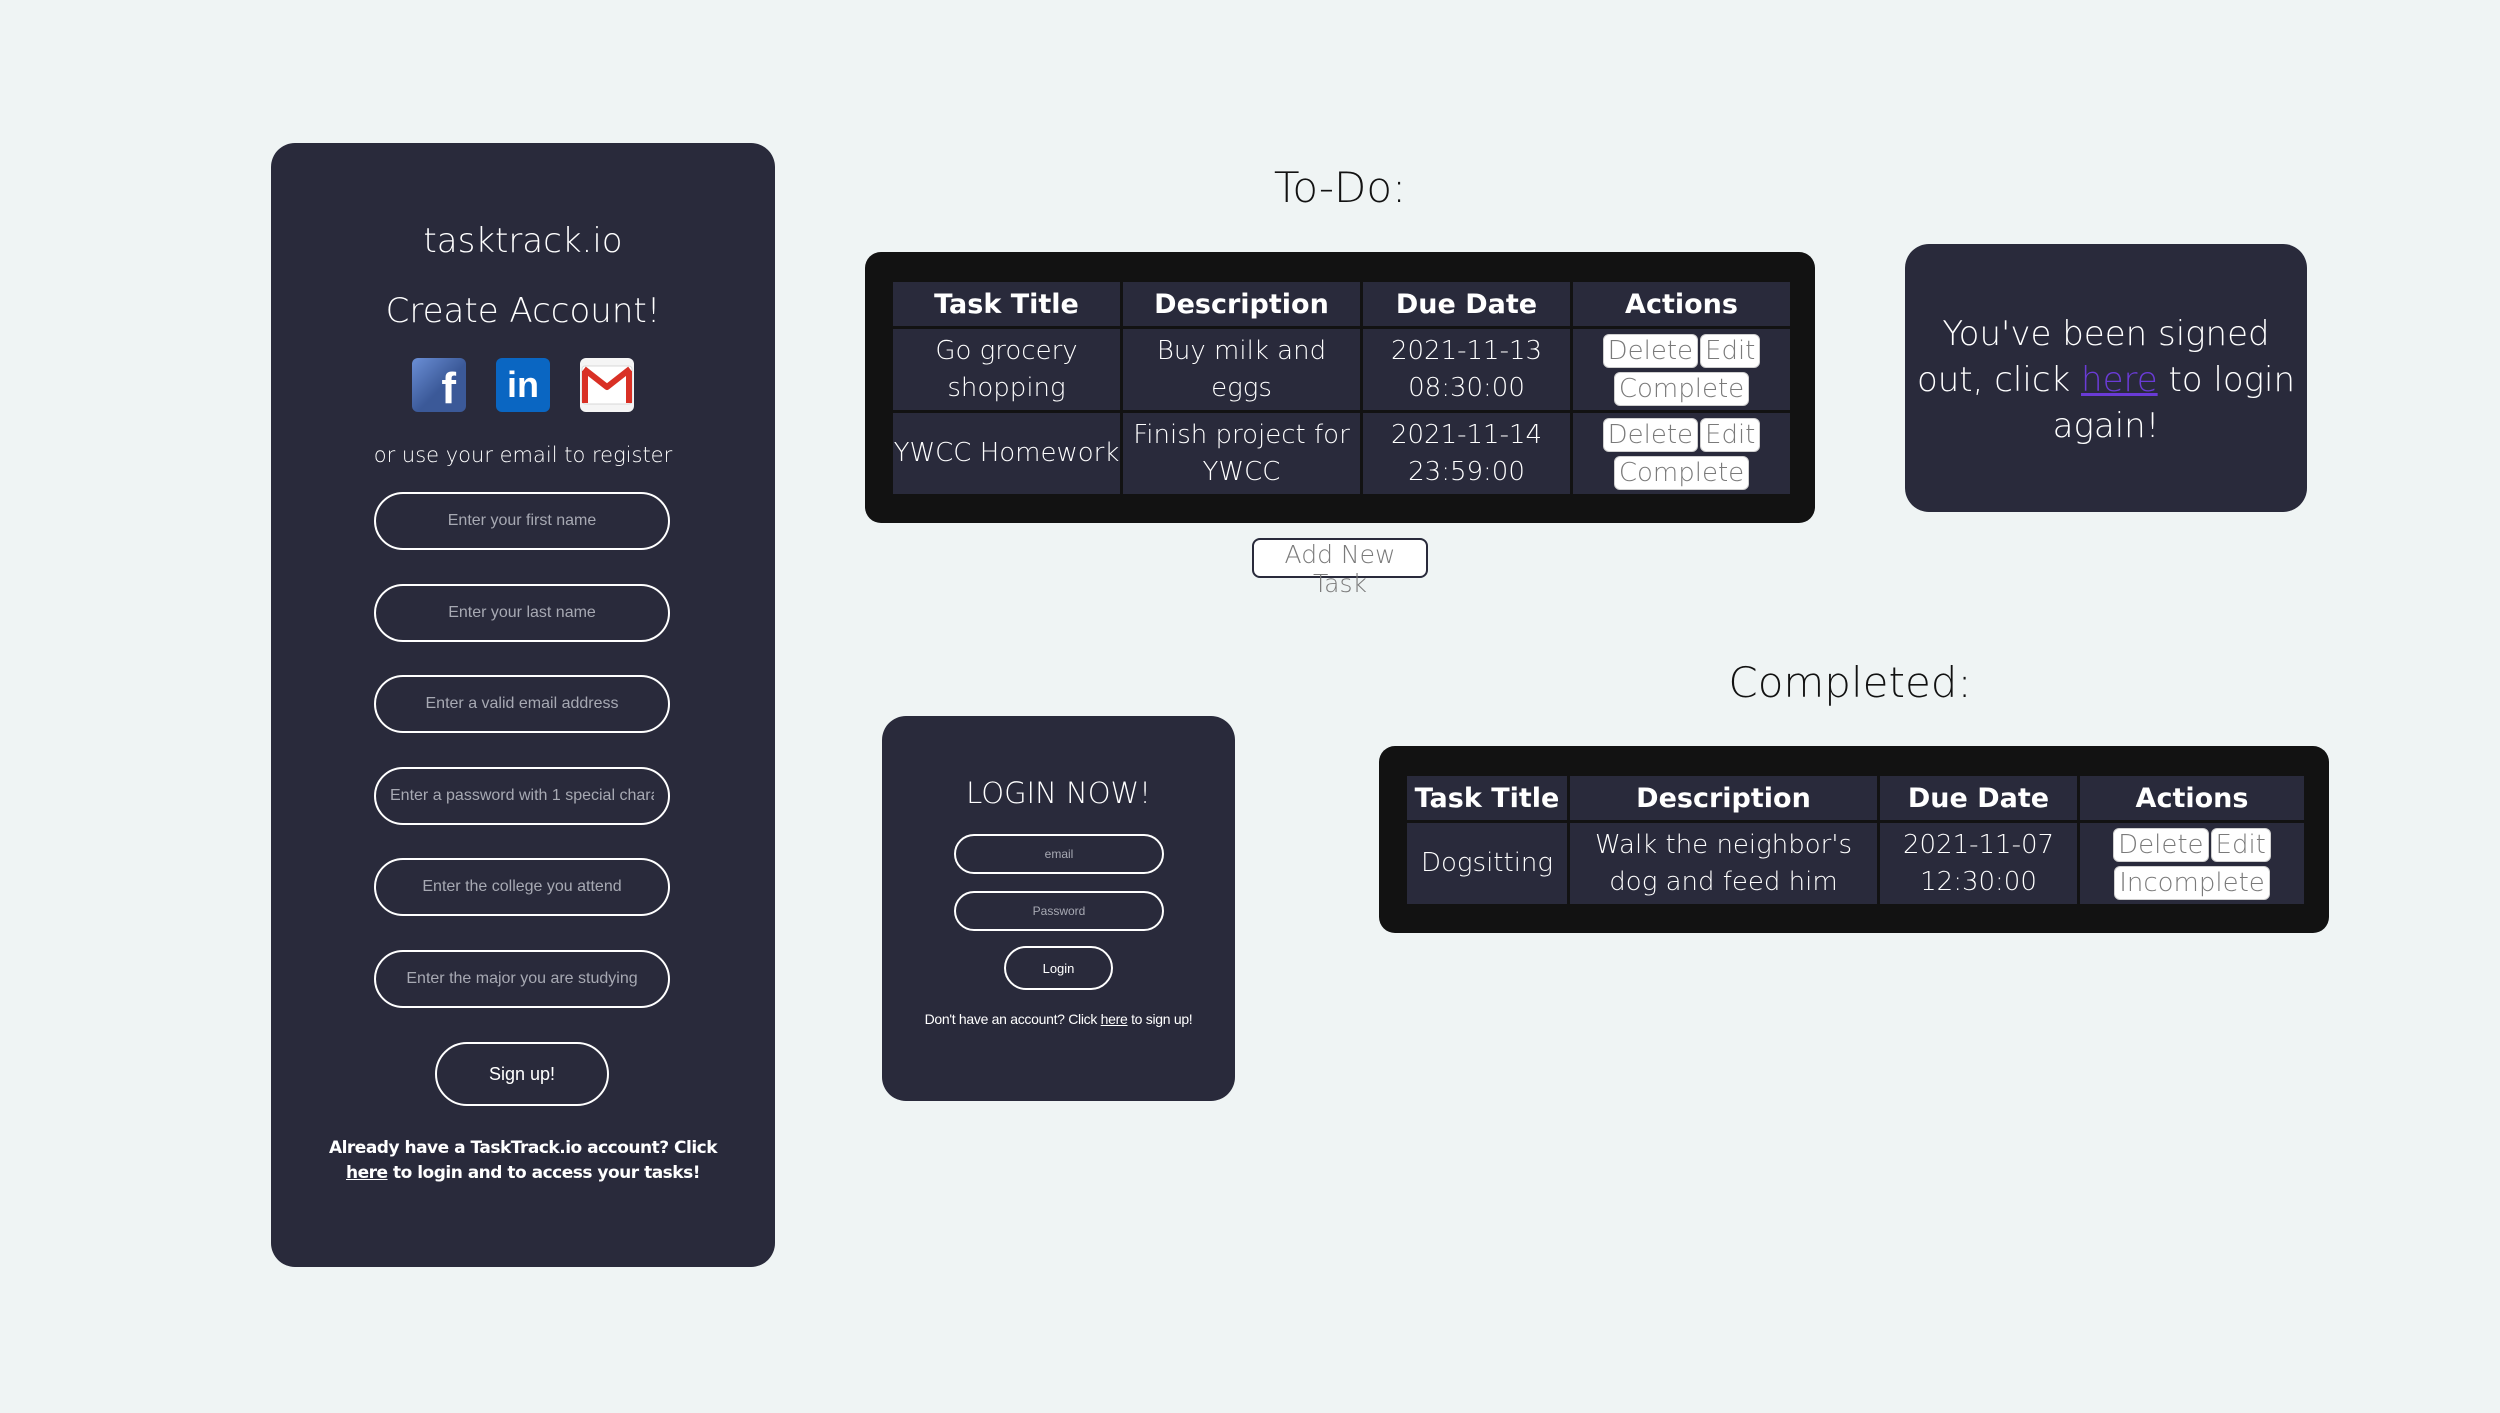  Describe the element at coordinates (1487, 863) in the screenshot. I see `task-title-cell: Dogsitting` at that location.